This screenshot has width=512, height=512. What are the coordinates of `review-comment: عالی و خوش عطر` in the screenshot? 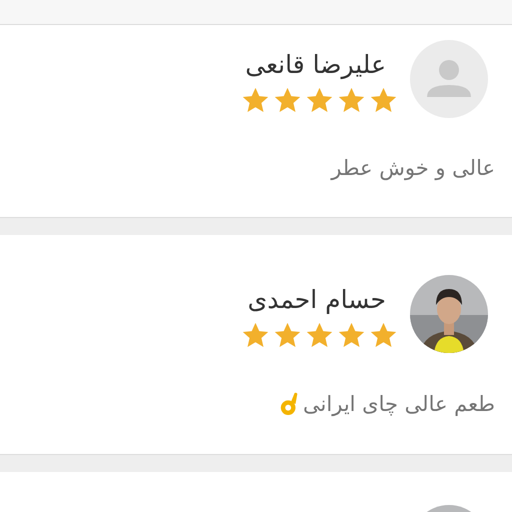 It's located at (413, 168).